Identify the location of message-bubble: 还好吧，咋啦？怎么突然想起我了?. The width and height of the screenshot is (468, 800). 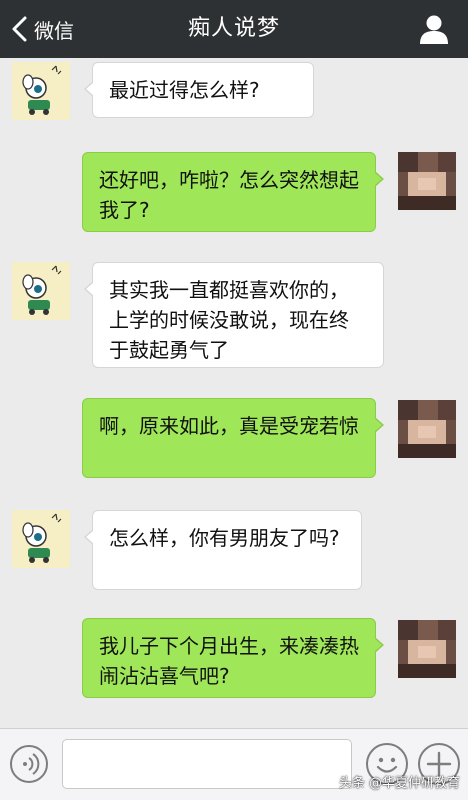
(233, 192).